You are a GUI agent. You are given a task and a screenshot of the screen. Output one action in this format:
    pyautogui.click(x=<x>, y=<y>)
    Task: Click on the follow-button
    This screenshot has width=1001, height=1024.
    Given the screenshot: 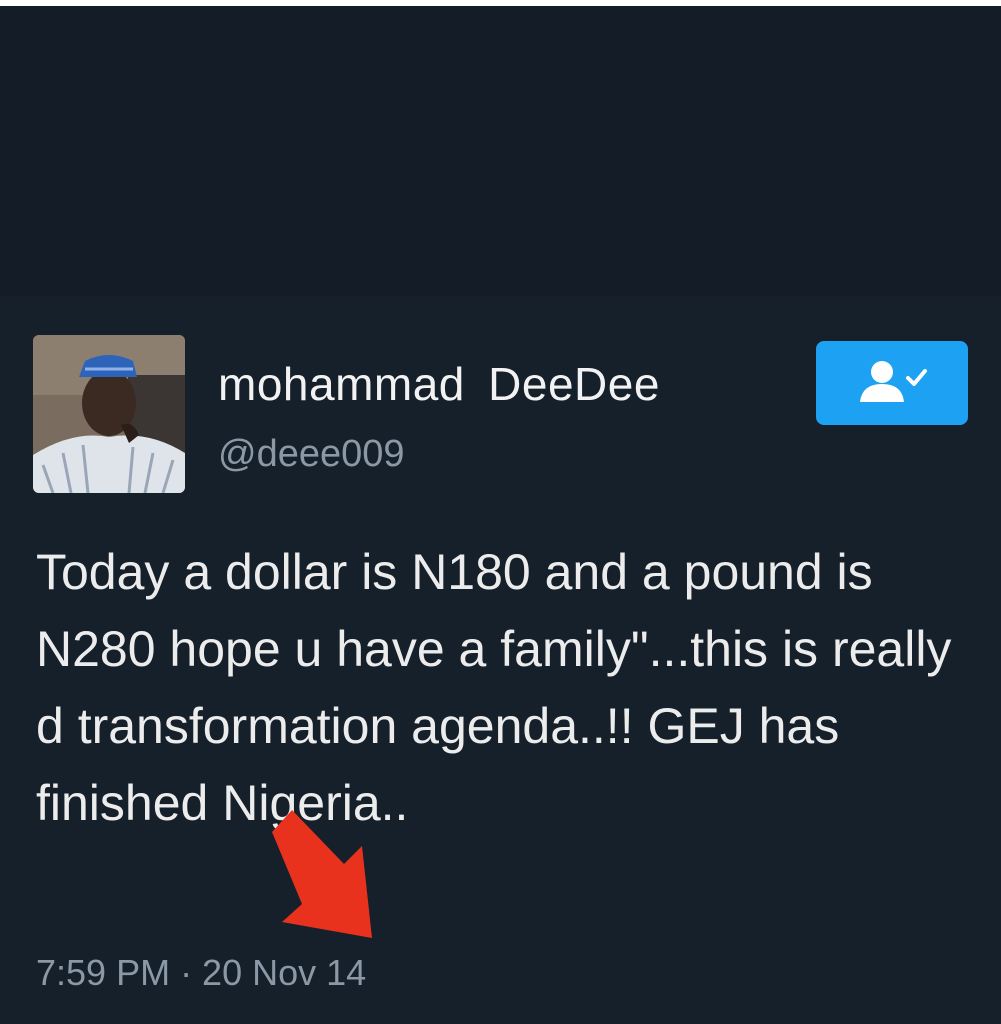 What is the action you would take?
    pyautogui.click(x=892, y=383)
    